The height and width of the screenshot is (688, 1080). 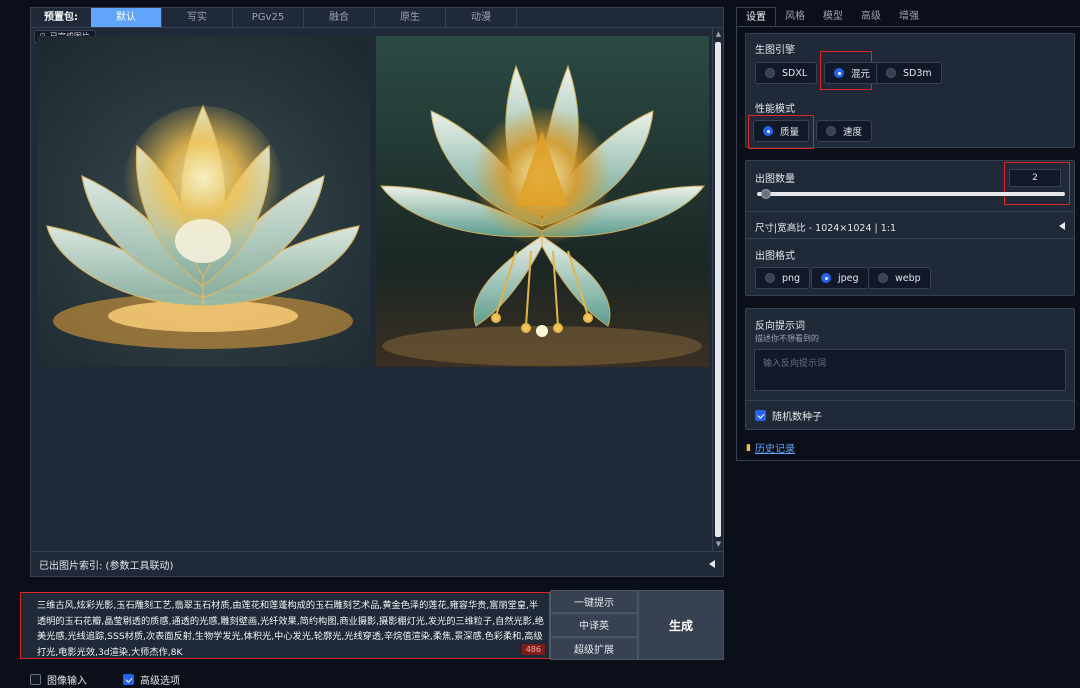 What do you see at coordinates (899, 278) in the screenshot?
I see `format-option-webp: webp` at bounding box center [899, 278].